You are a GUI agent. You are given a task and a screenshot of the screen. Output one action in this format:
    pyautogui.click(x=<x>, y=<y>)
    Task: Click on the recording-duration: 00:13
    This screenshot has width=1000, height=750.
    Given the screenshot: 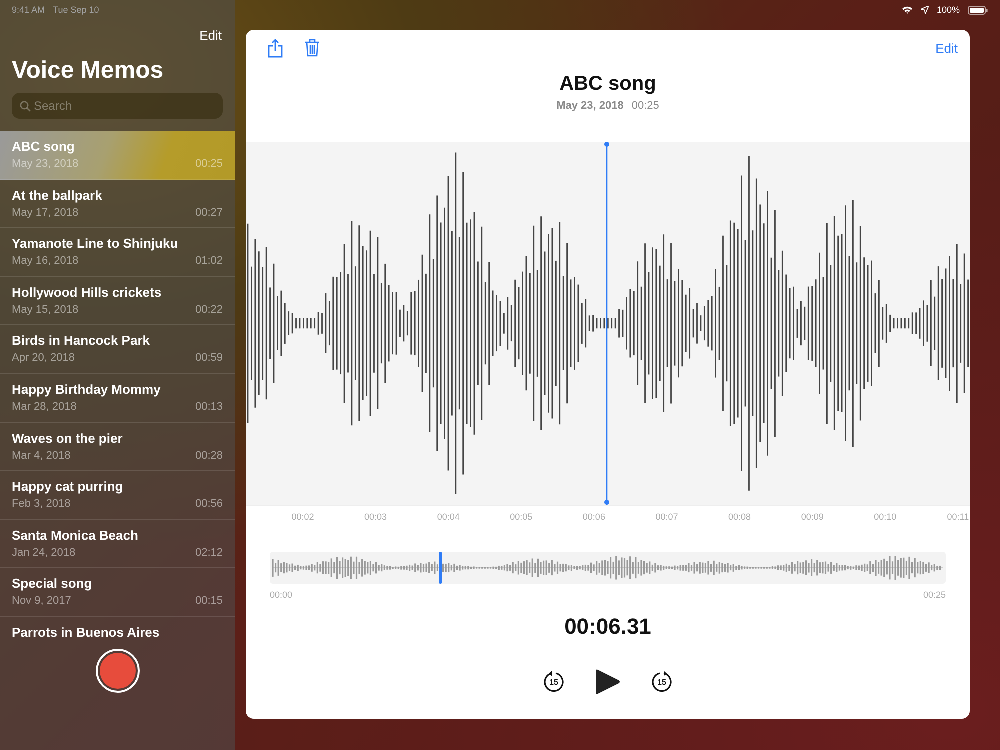 What is the action you would take?
    pyautogui.click(x=209, y=406)
    